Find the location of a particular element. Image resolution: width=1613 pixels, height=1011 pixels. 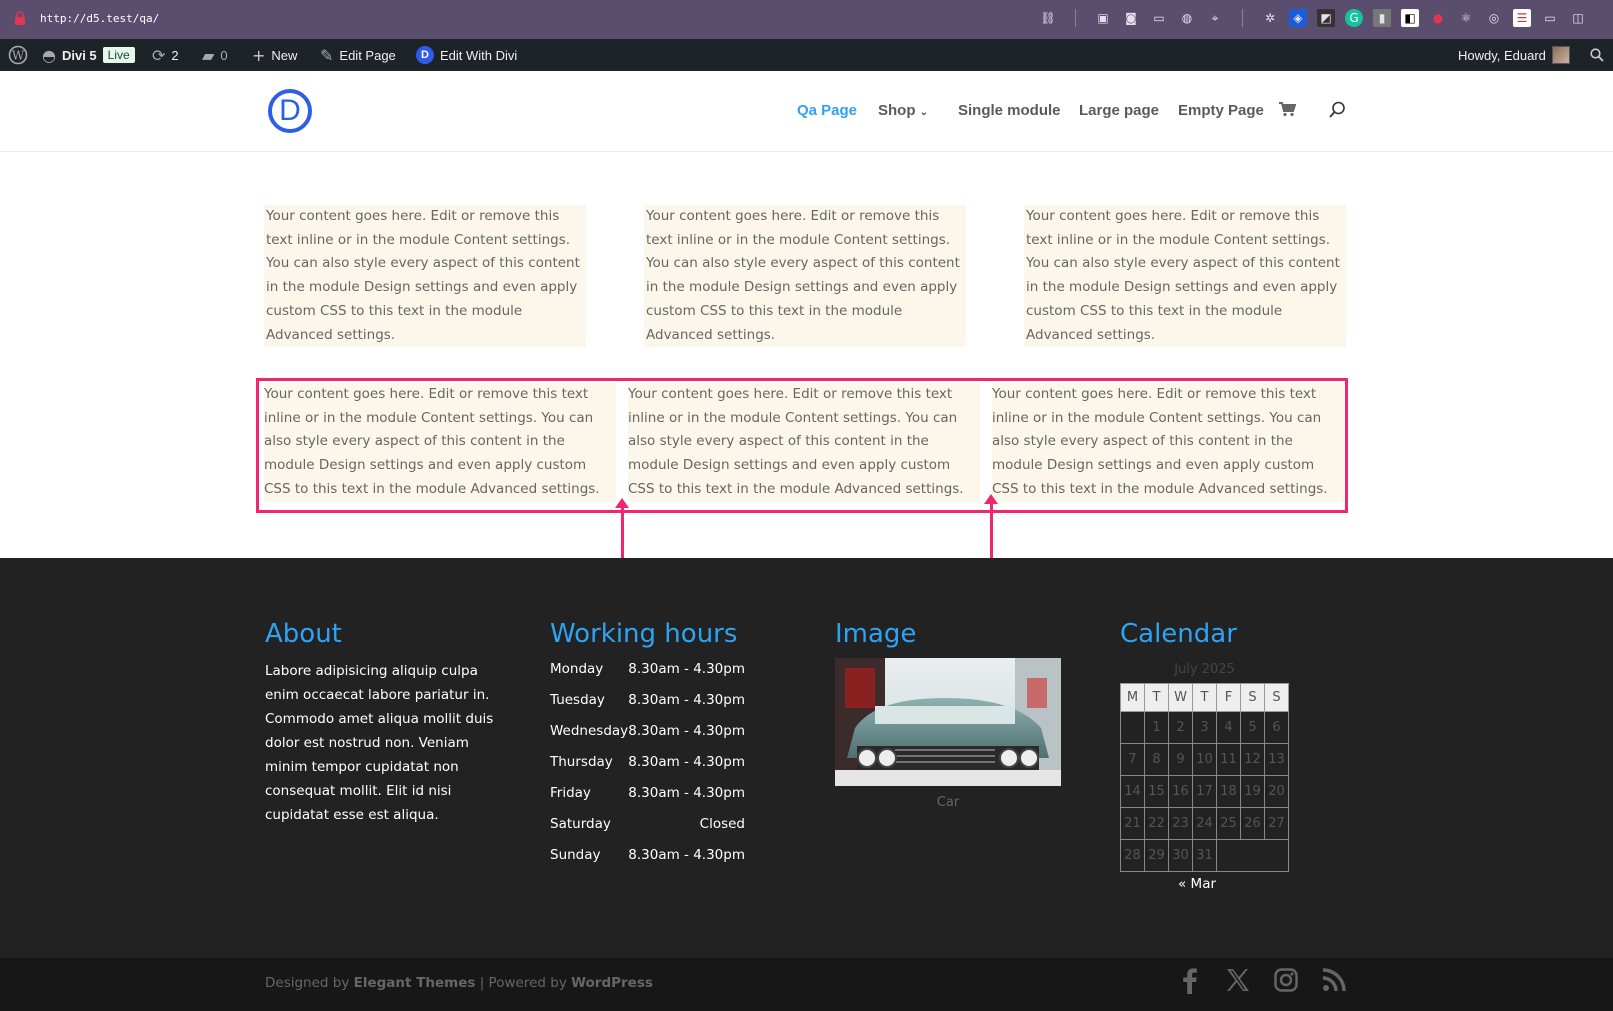

terminal-icon: ▭ is located at coordinates (1159, 18).